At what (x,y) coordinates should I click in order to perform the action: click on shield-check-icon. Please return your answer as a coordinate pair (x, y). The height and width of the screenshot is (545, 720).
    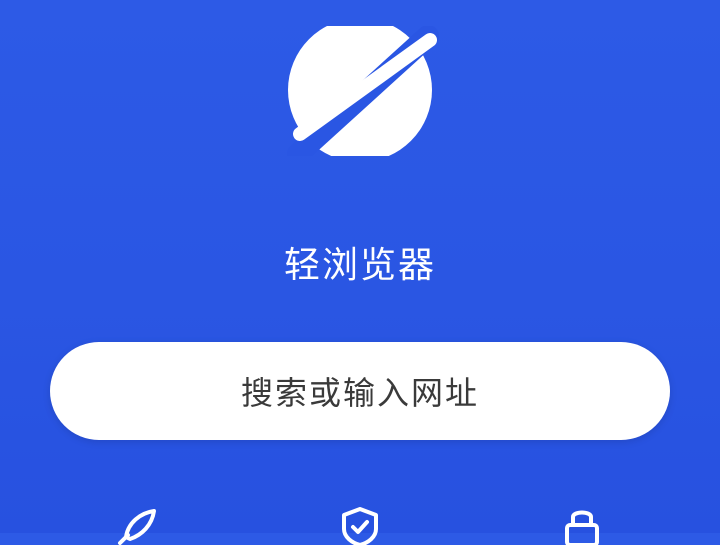
    Looking at the image, I should click on (360, 525).